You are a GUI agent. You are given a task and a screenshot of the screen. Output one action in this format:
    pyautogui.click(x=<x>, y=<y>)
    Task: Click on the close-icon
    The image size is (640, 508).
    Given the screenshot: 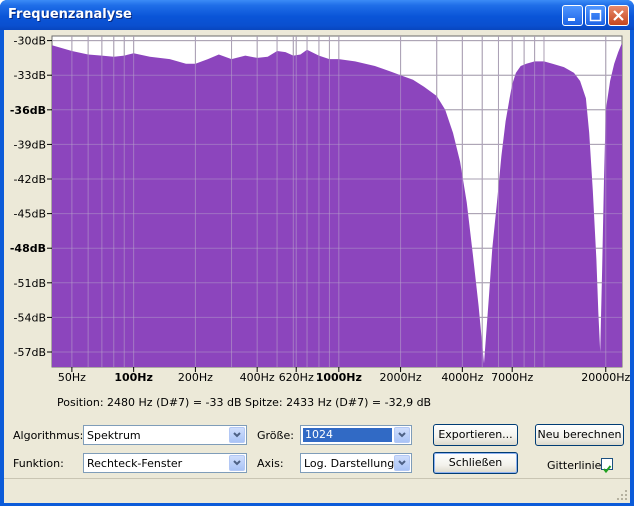 What is the action you would take?
    pyautogui.click(x=618, y=15)
    